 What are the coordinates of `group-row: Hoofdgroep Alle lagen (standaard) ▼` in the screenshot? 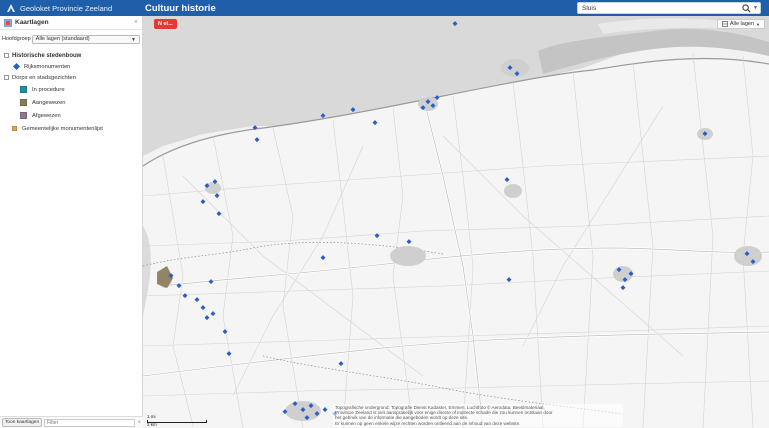 It's located at (71, 39).